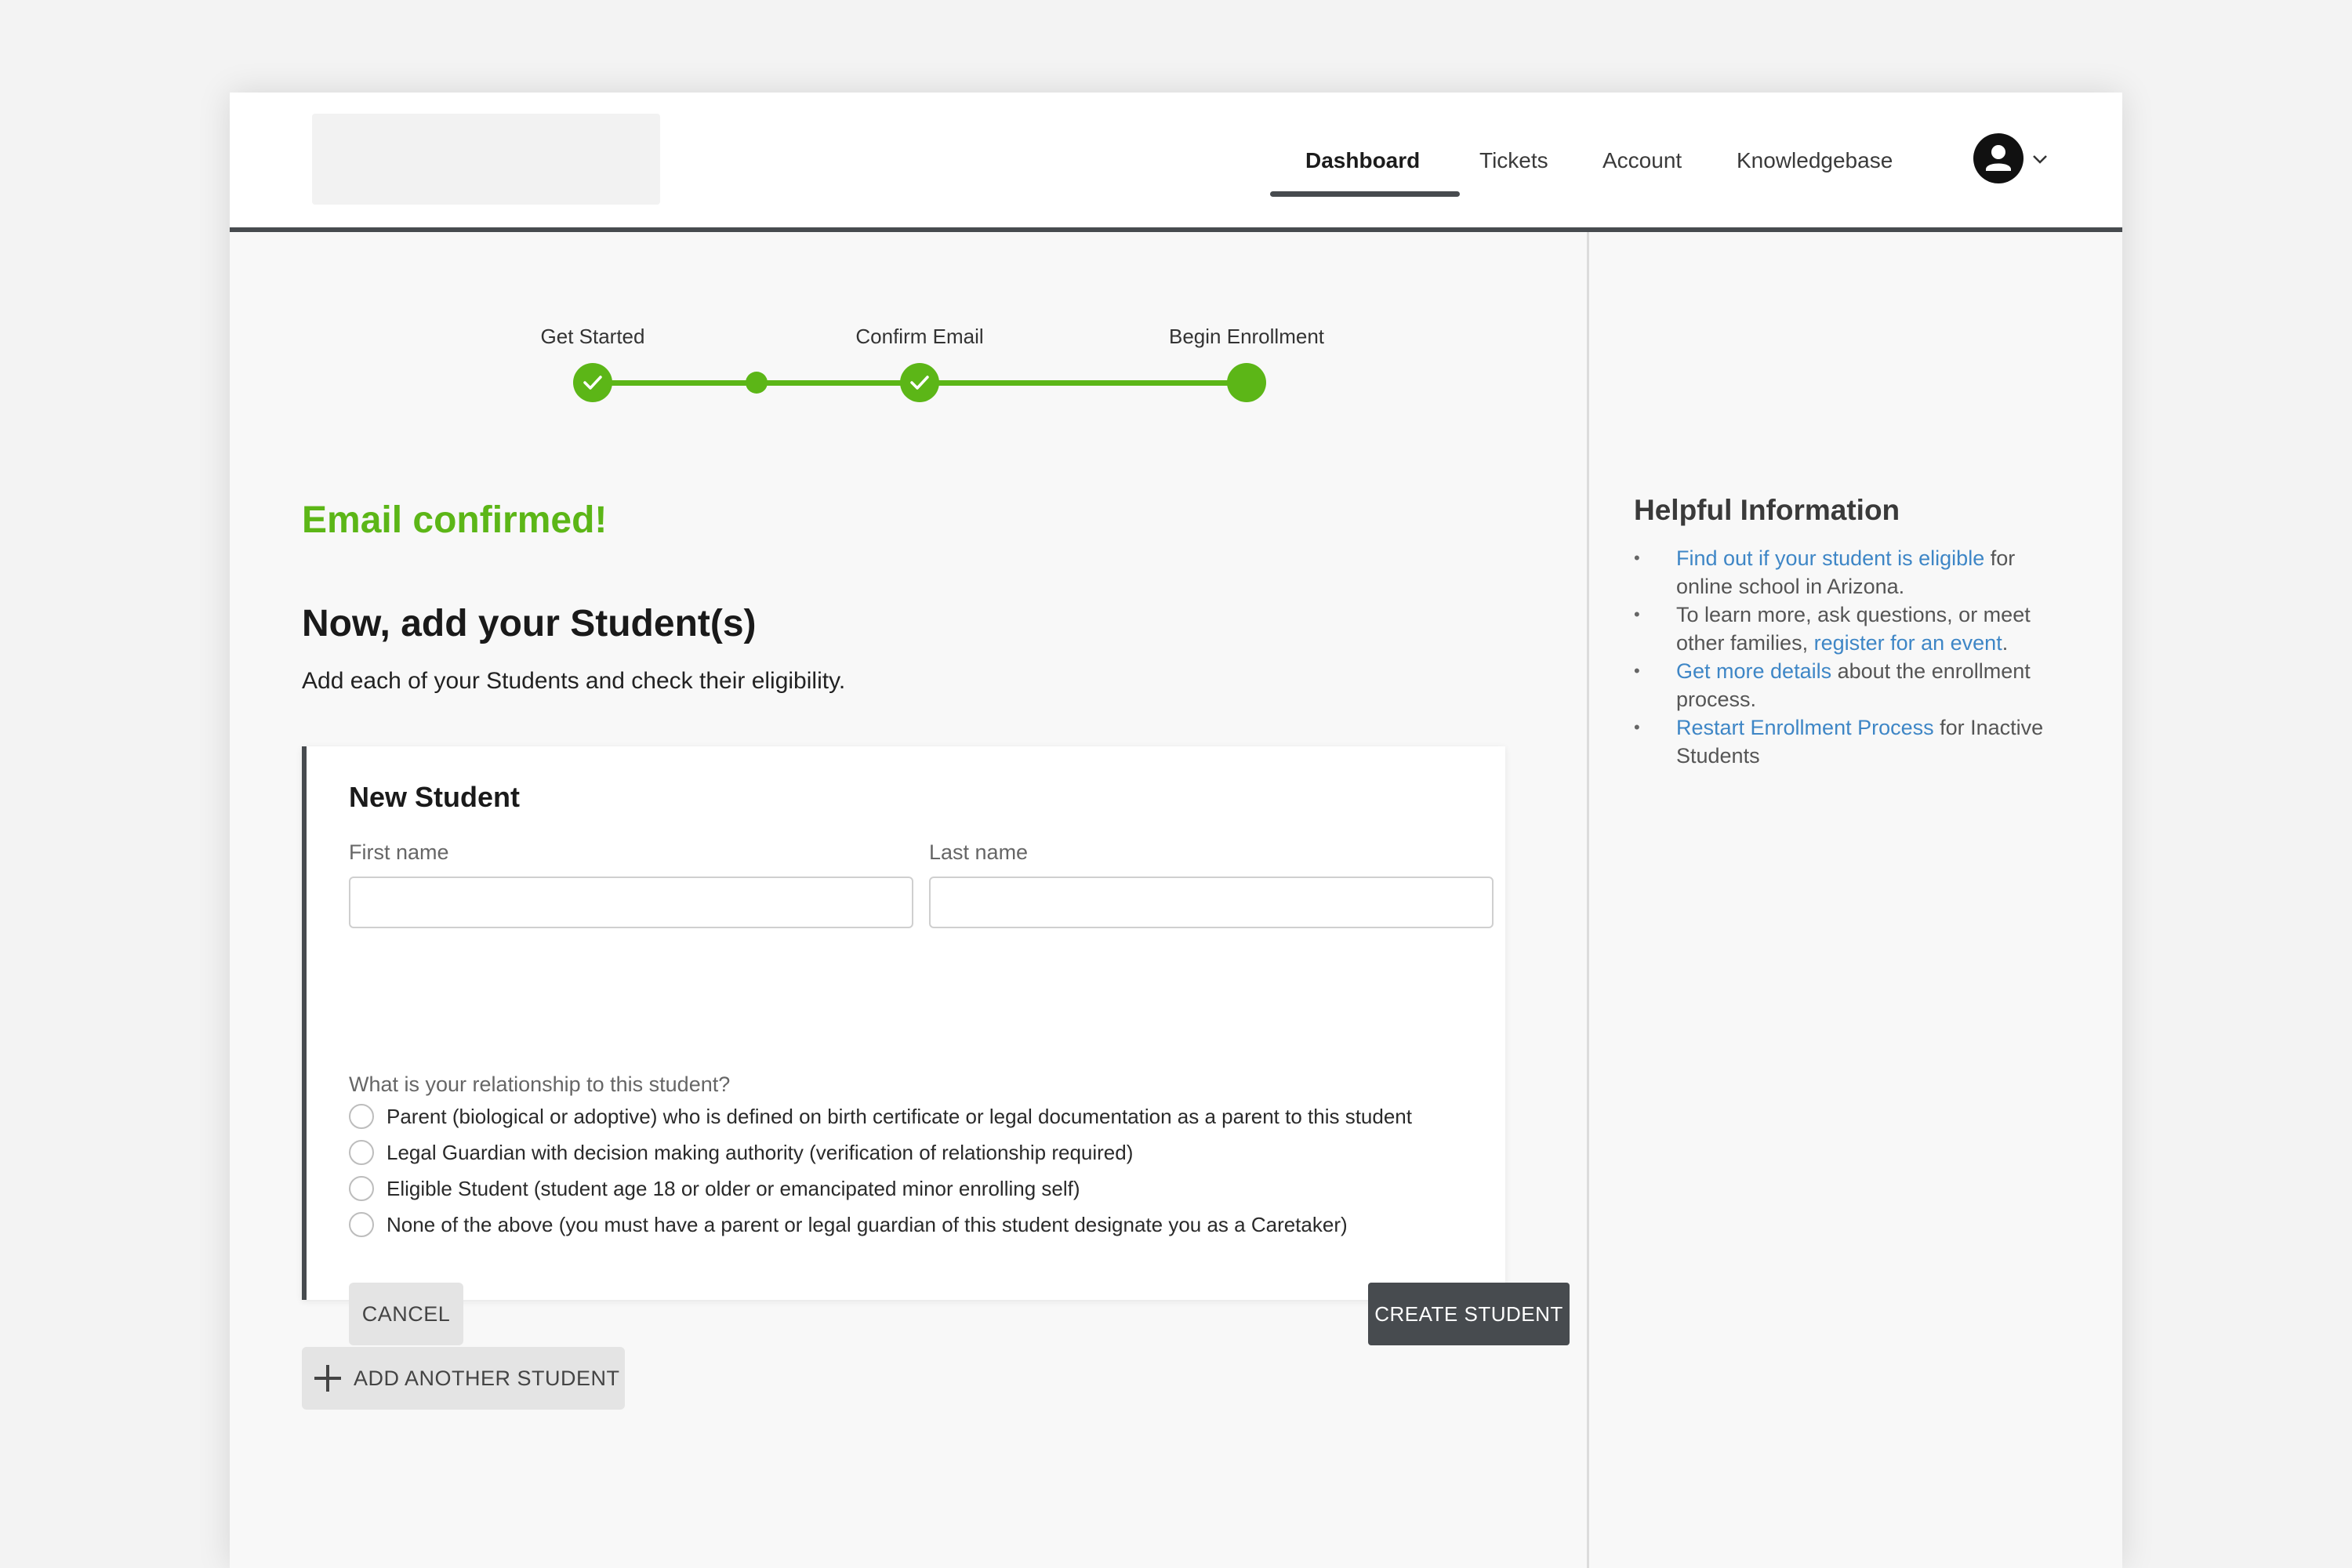 This screenshot has width=2352, height=1568. Describe the element at coordinates (487, 1378) in the screenshot. I see `add-another-student-label: ADD ANOTHER STUDENT` at that location.